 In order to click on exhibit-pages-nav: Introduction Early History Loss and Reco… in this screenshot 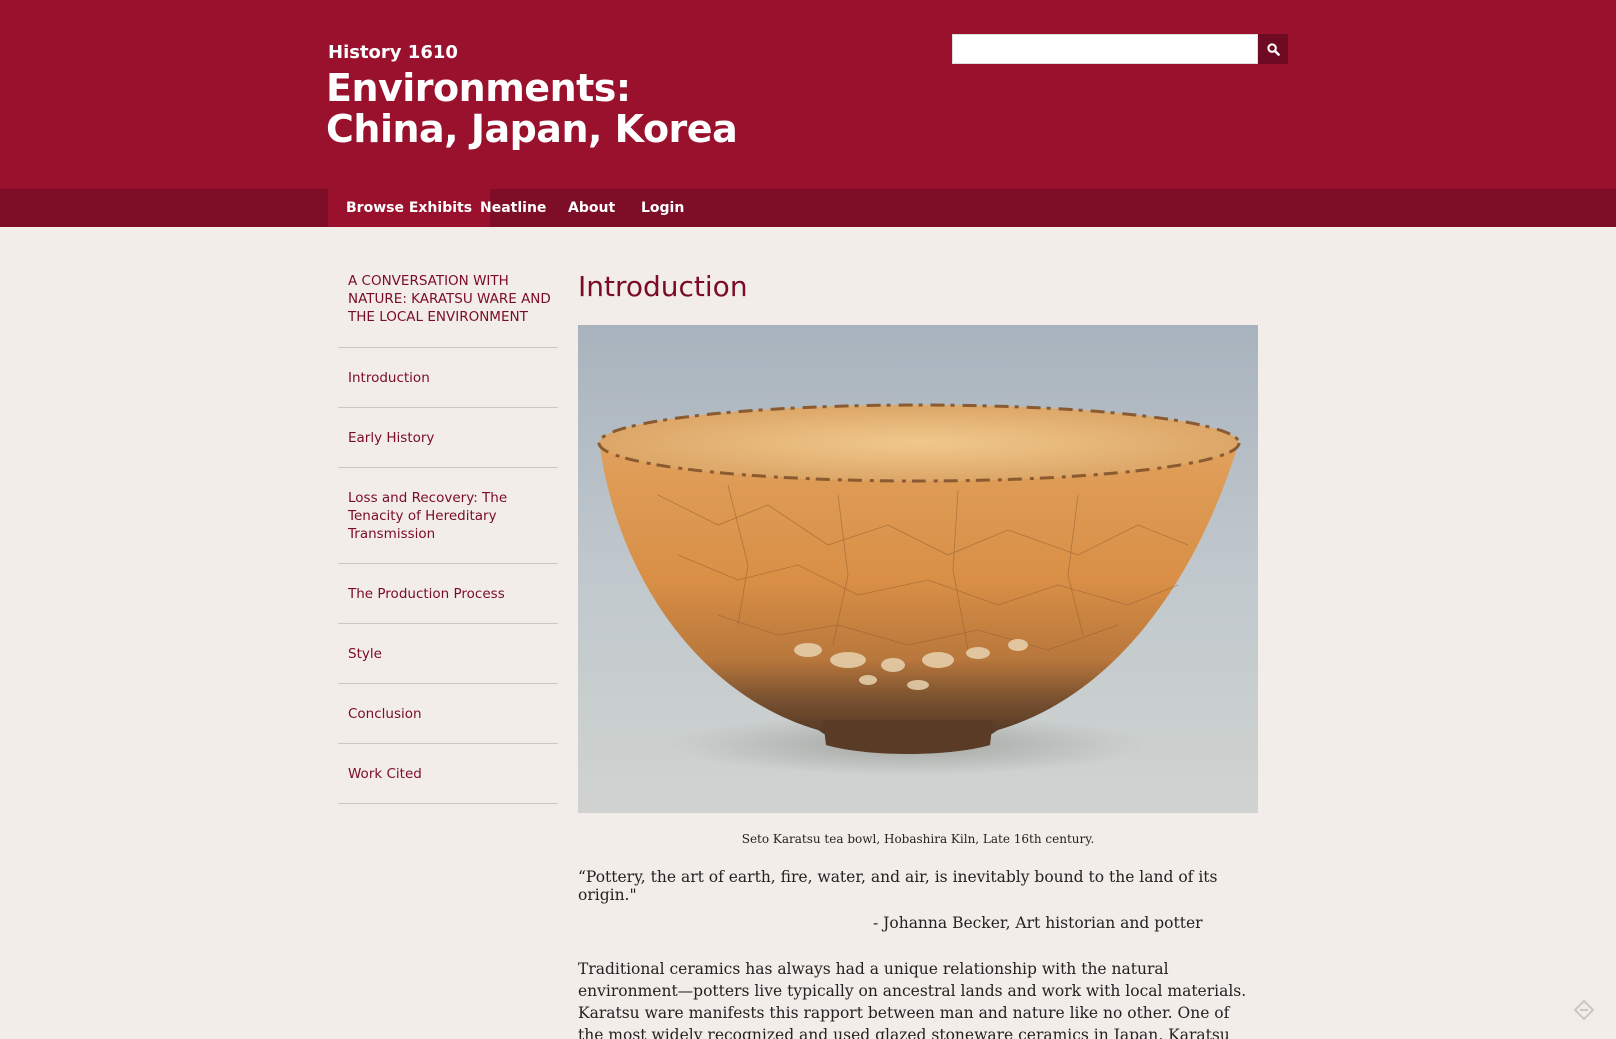, I will do `click(448, 575)`.